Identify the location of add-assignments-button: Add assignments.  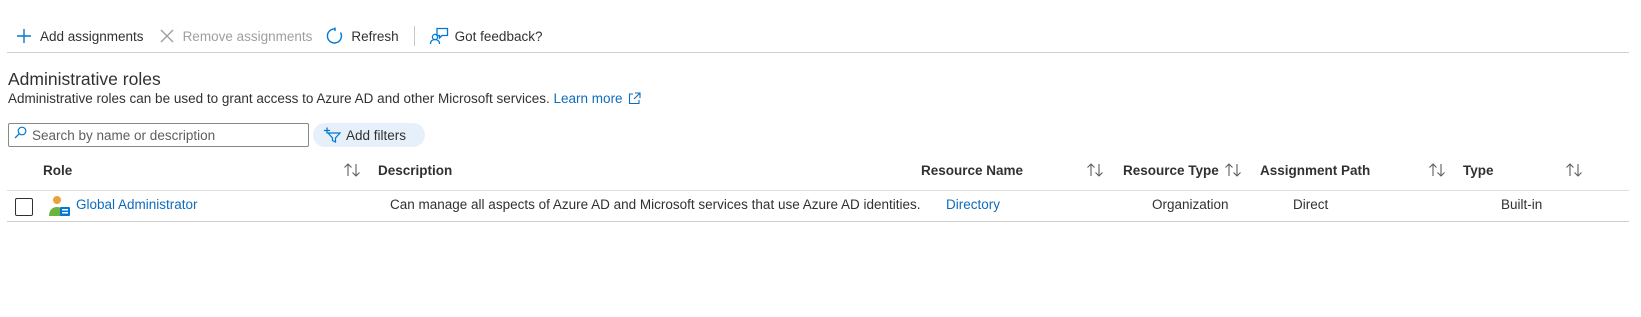
(78, 36).